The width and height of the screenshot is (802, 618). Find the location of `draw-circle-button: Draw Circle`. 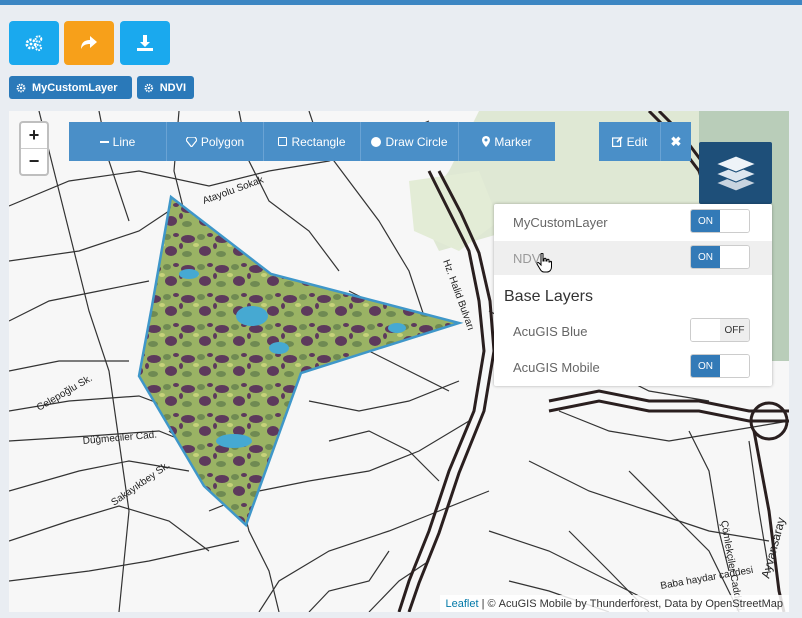

draw-circle-button: Draw Circle is located at coordinates (410, 141).